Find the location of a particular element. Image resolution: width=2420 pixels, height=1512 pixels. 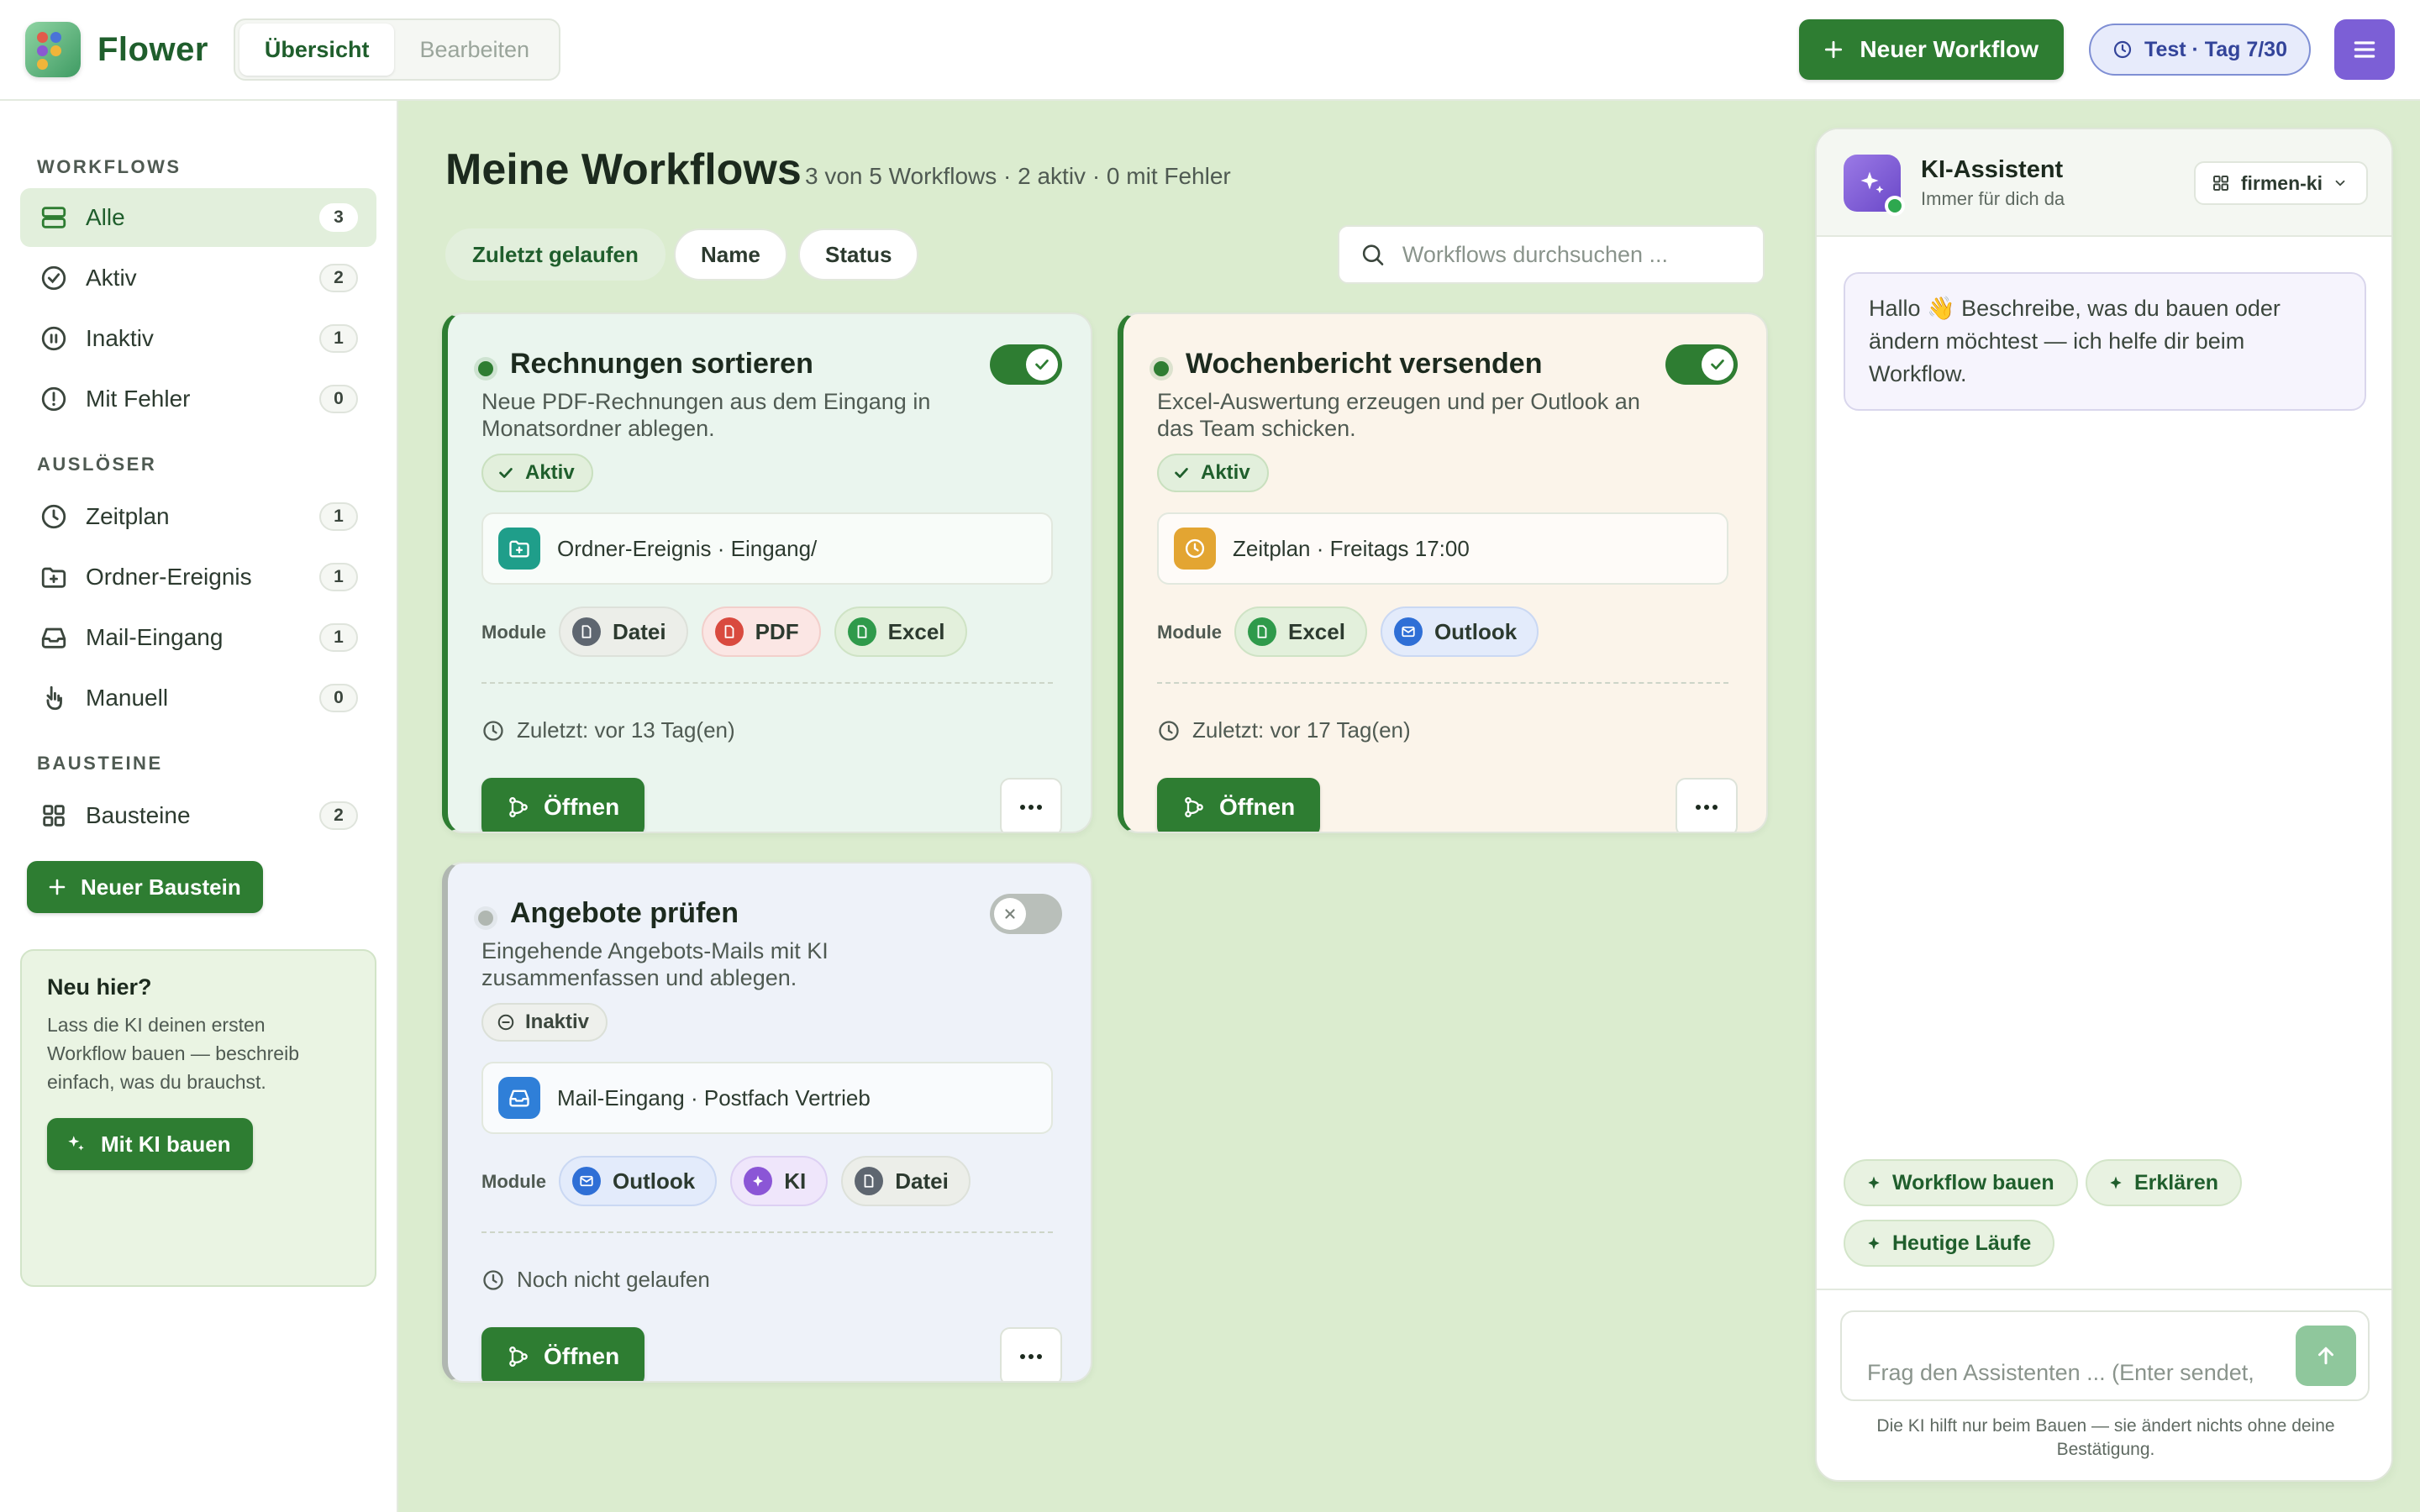

module-chip-outlook: Outlook is located at coordinates (1459, 631).